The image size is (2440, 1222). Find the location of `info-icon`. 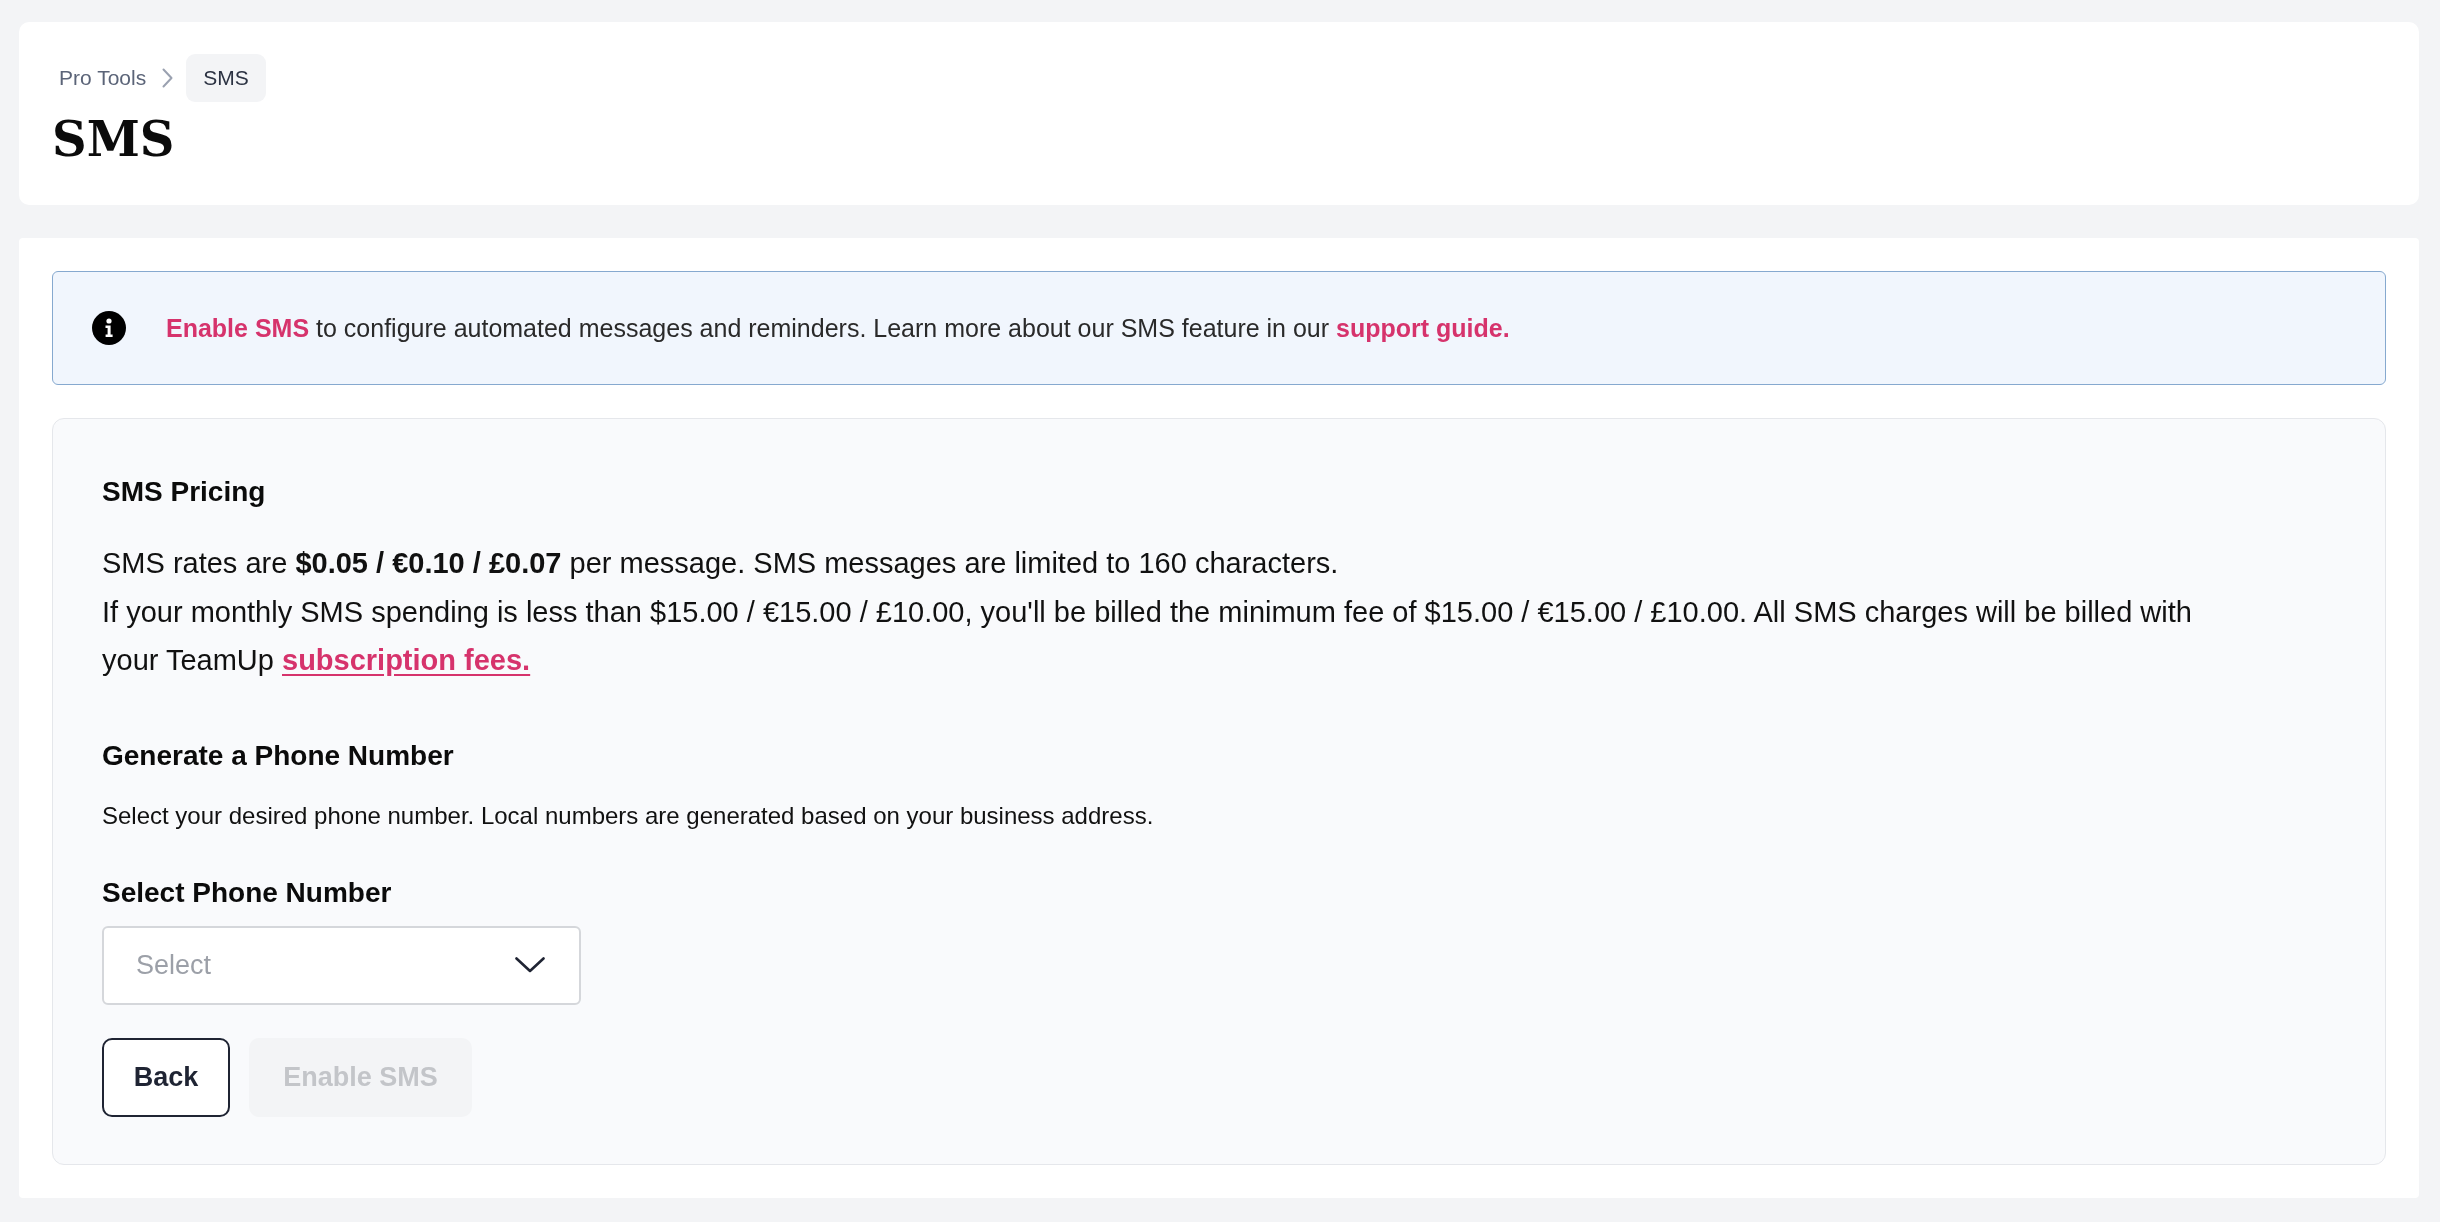

info-icon is located at coordinates (109, 328).